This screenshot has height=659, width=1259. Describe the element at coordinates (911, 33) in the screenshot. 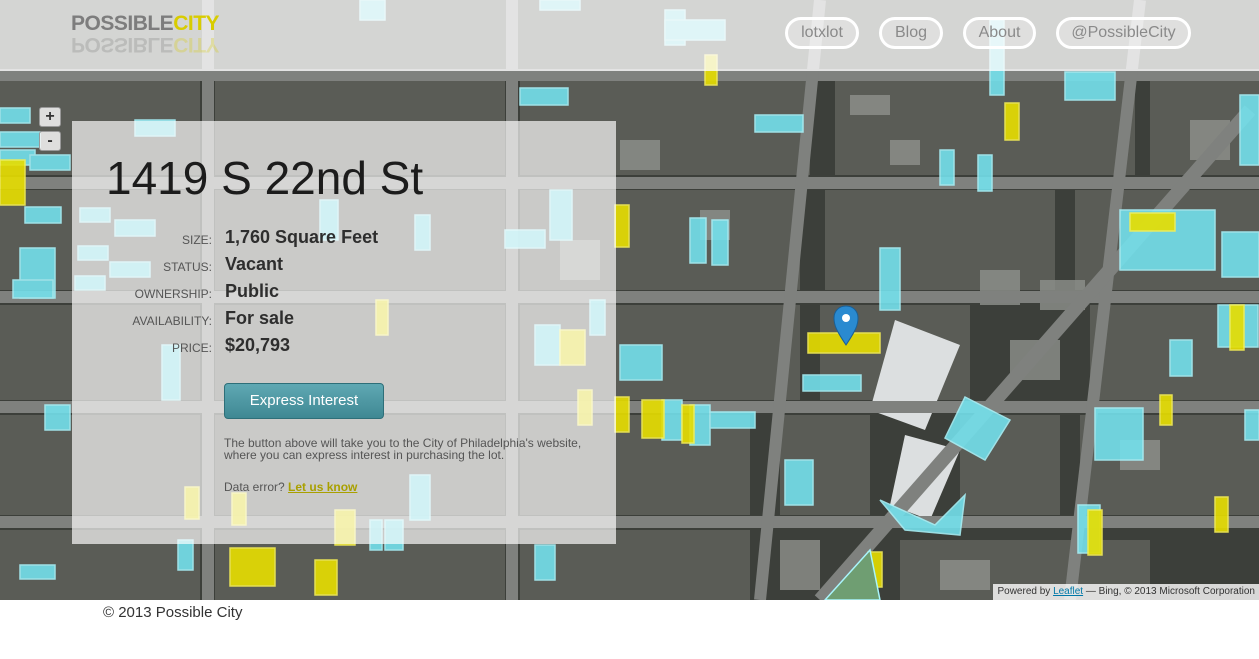

I see `nav-blog-button: Blog` at that location.